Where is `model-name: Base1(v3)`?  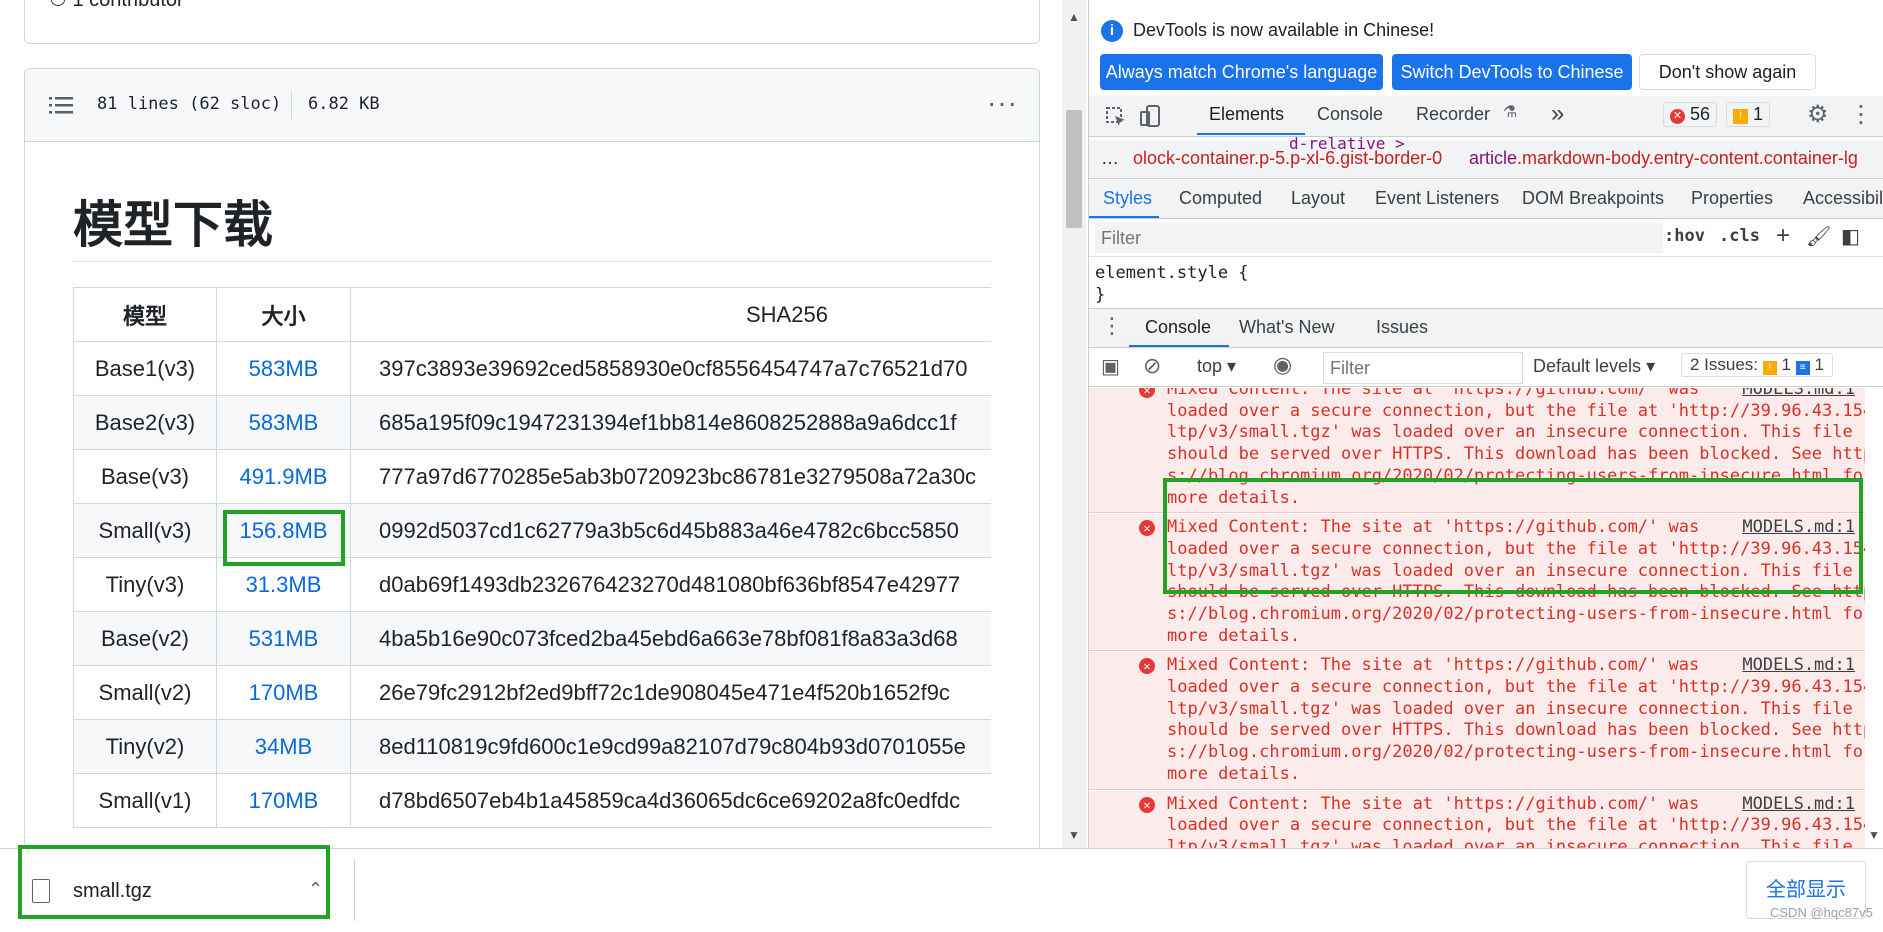
model-name: Base1(v3) is located at coordinates (145, 368).